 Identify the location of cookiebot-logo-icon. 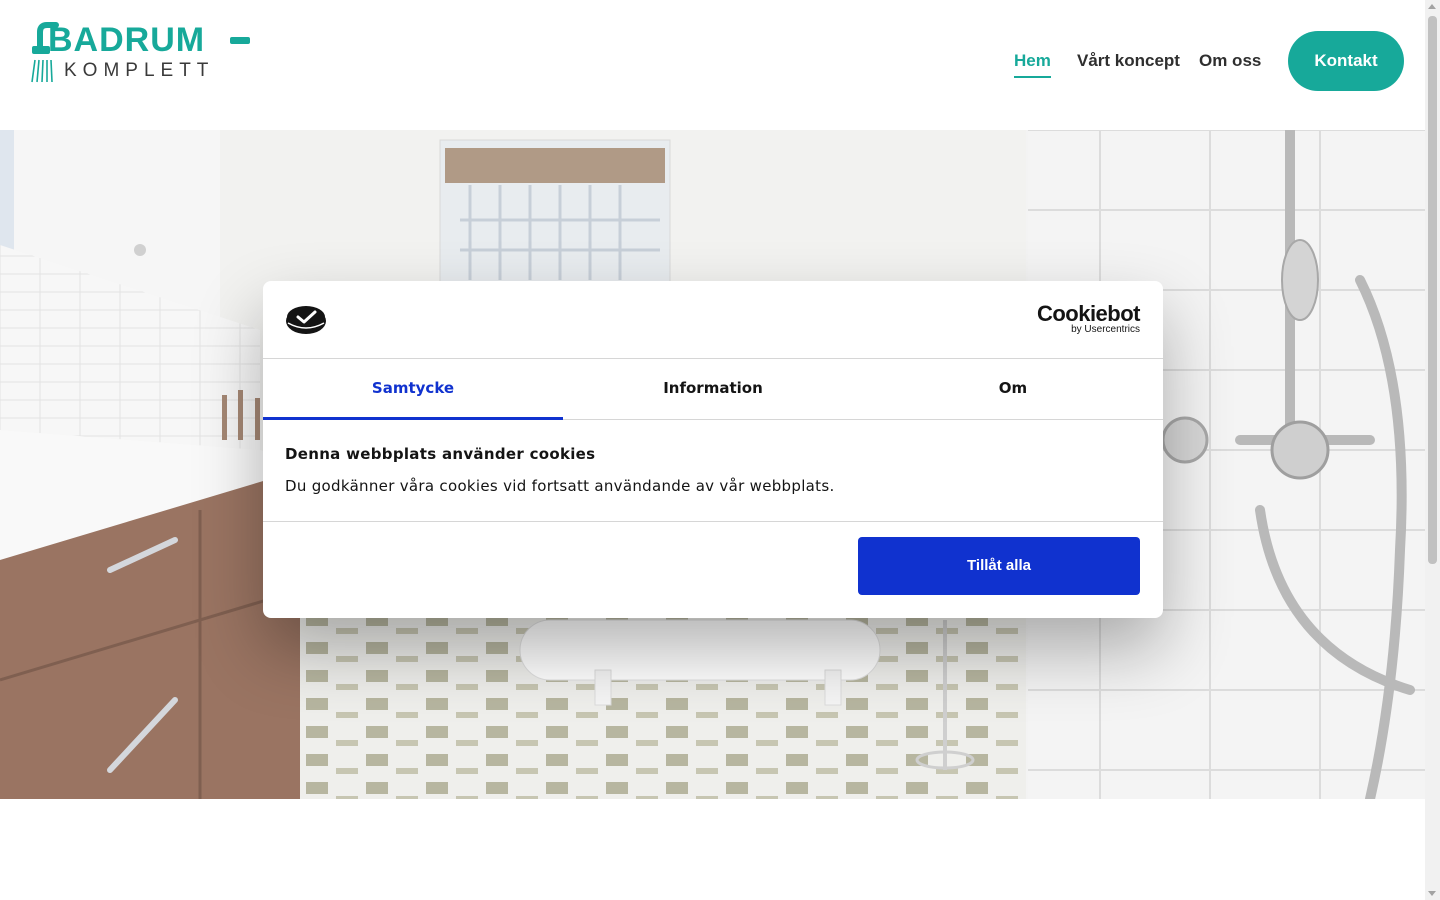
(306, 320).